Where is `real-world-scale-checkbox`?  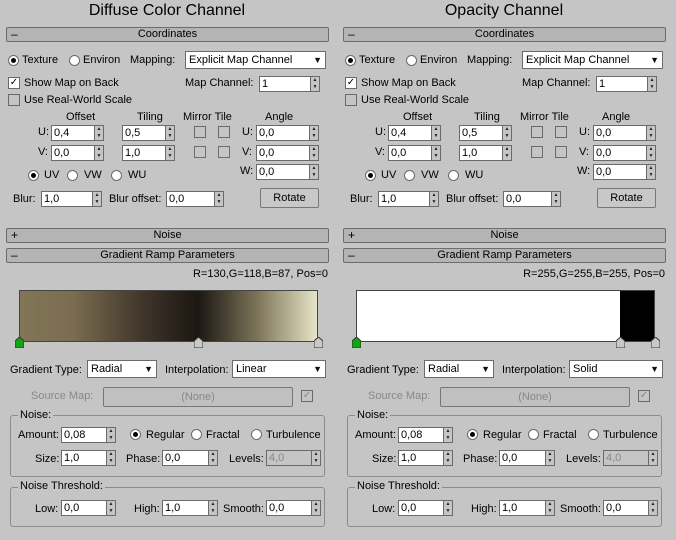
real-world-scale-checkbox is located at coordinates (351, 100).